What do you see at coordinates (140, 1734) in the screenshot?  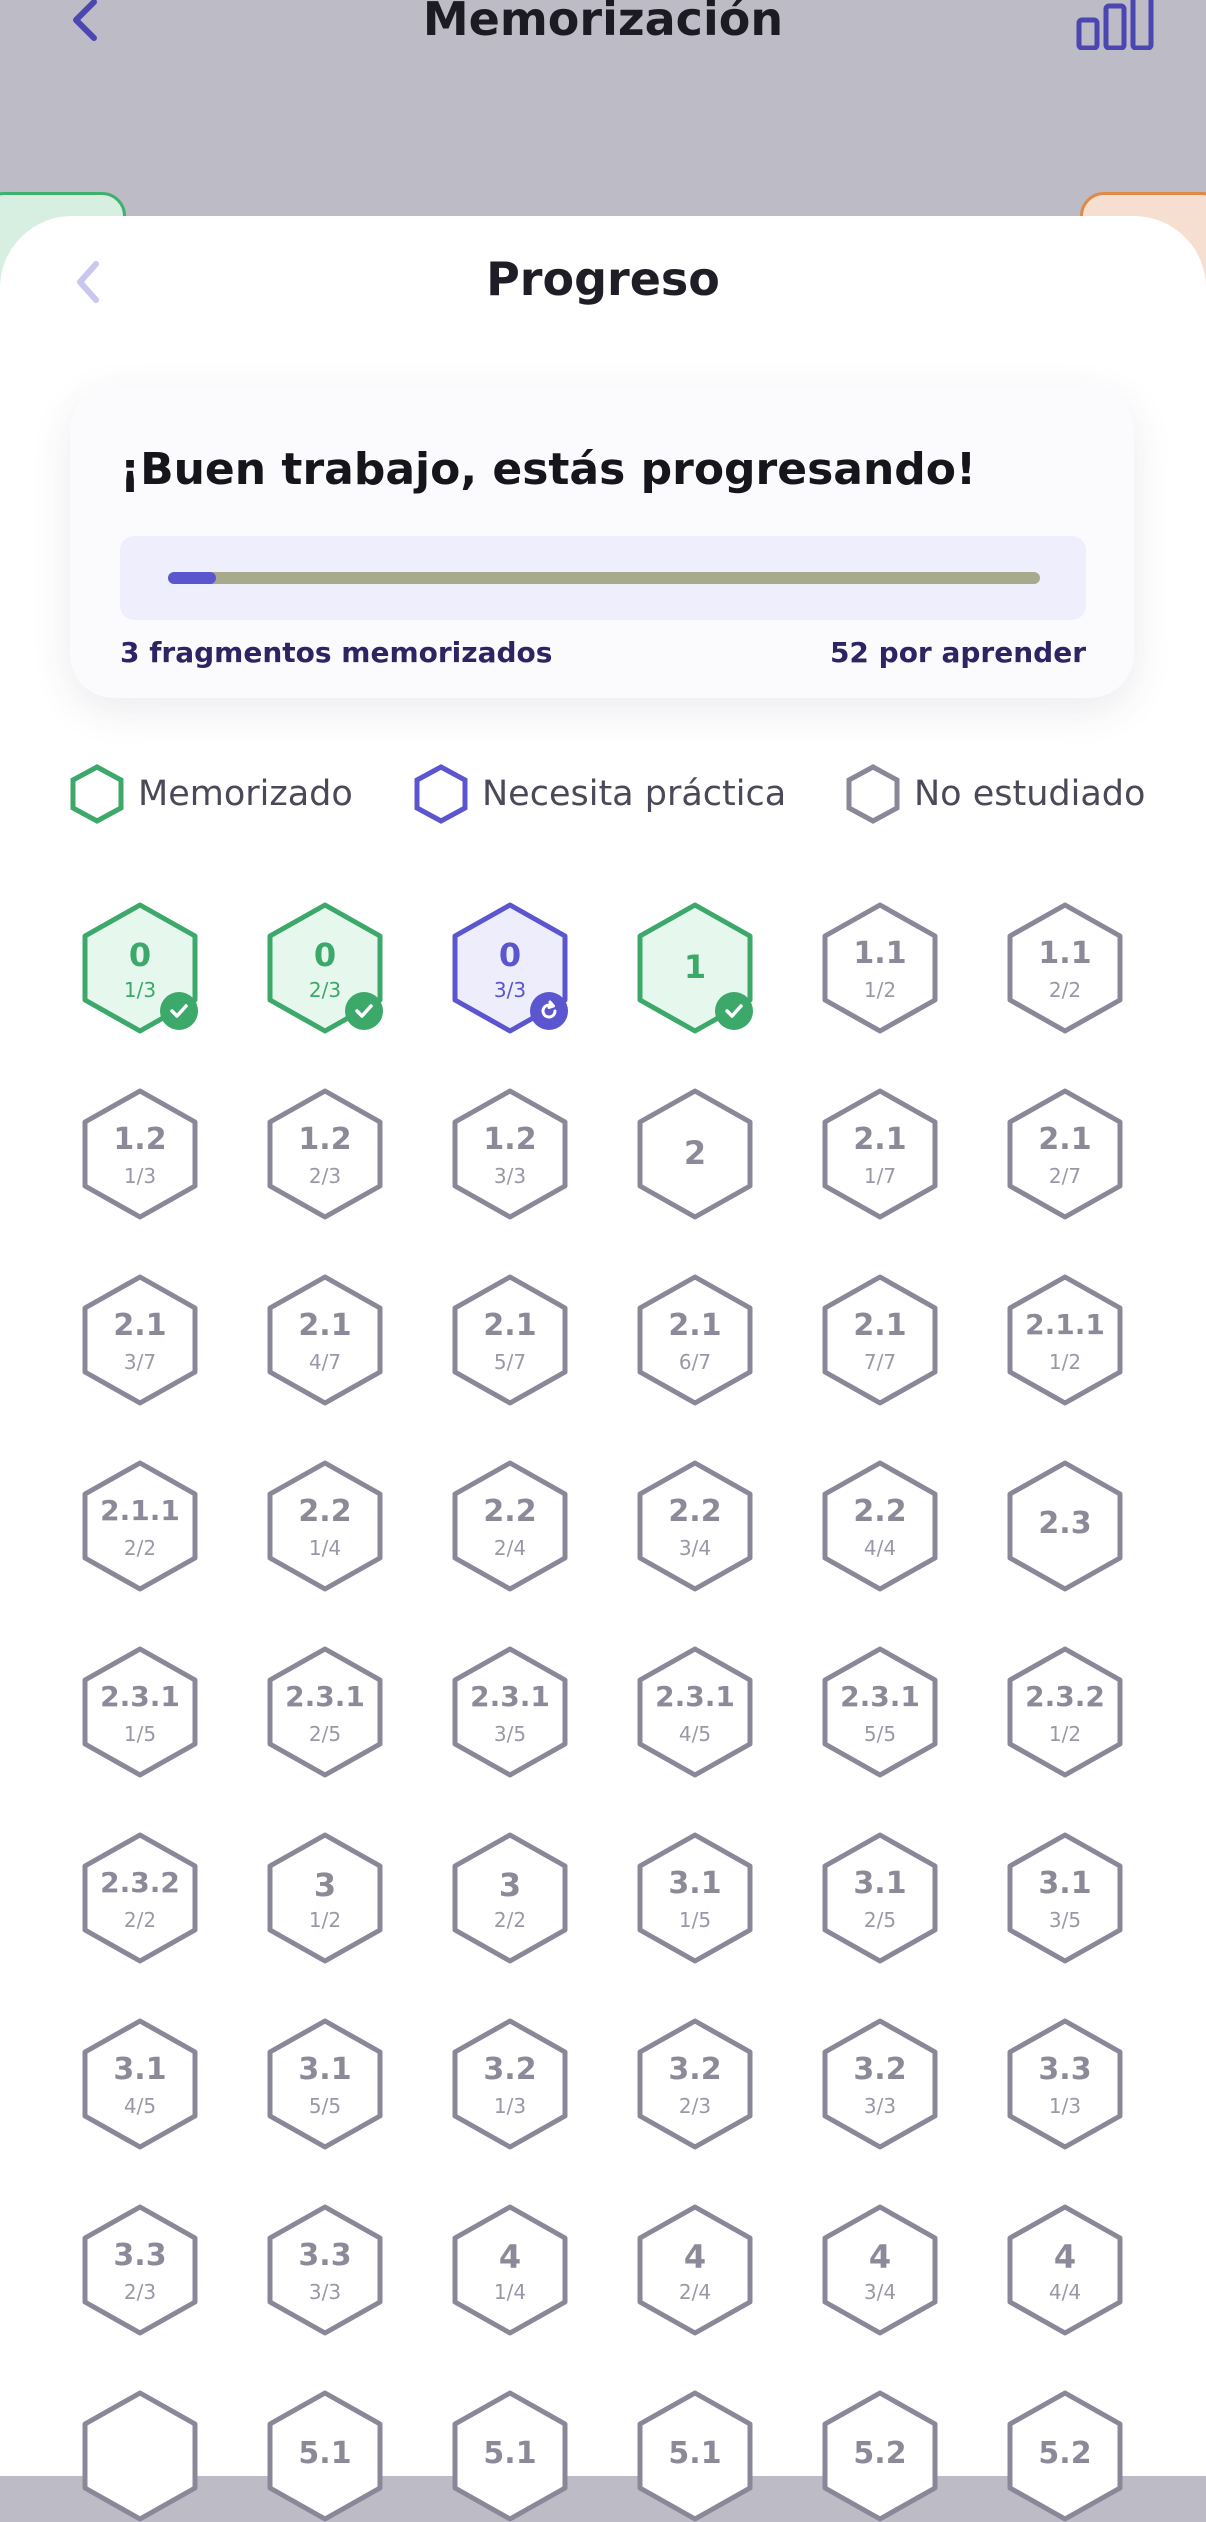 I see `fragment-part: 1/5` at bounding box center [140, 1734].